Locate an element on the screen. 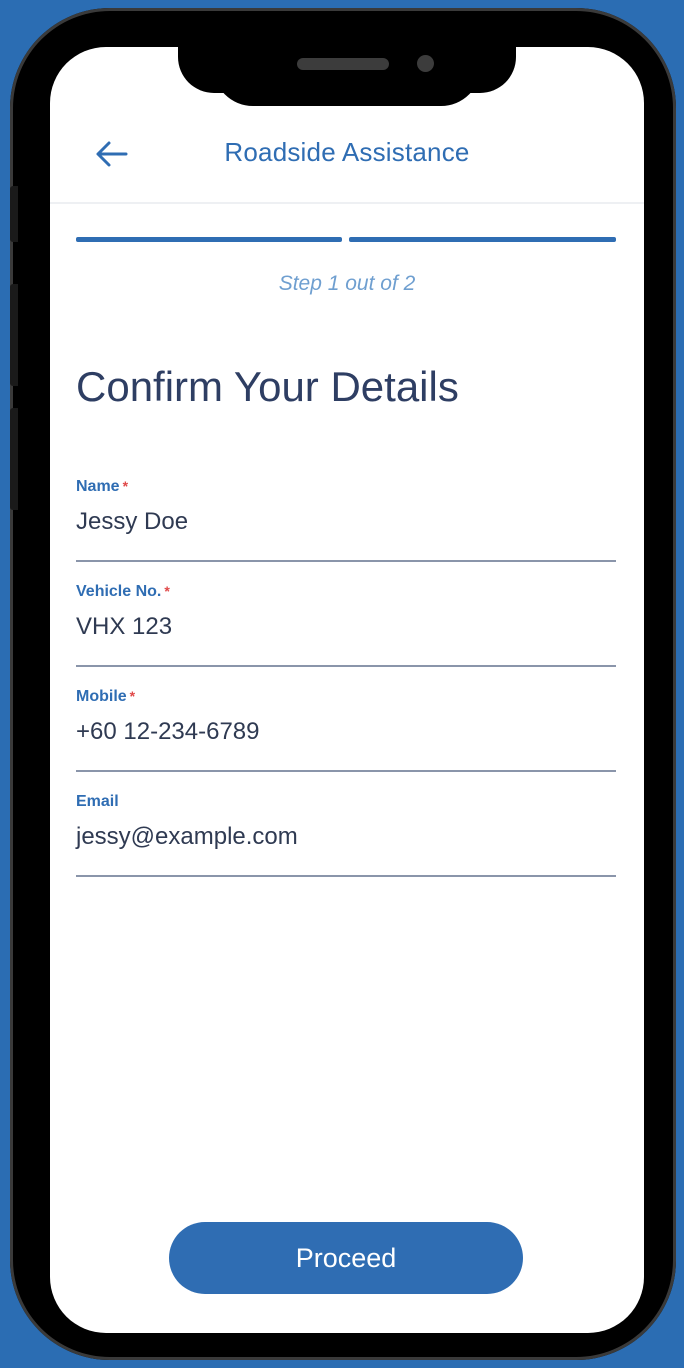 The image size is (684, 1368). email-field: Email jessy@example.com is located at coordinates (346, 835).